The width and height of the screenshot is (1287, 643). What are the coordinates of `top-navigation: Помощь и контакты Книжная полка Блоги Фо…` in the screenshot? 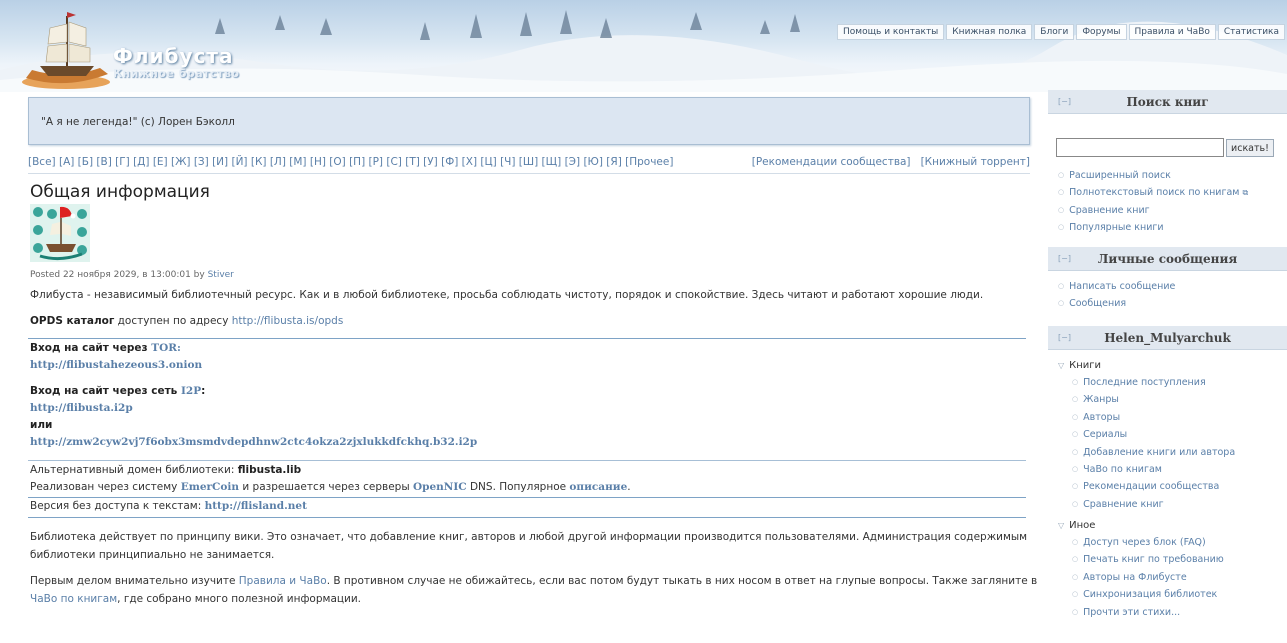 It's located at (1061, 32).